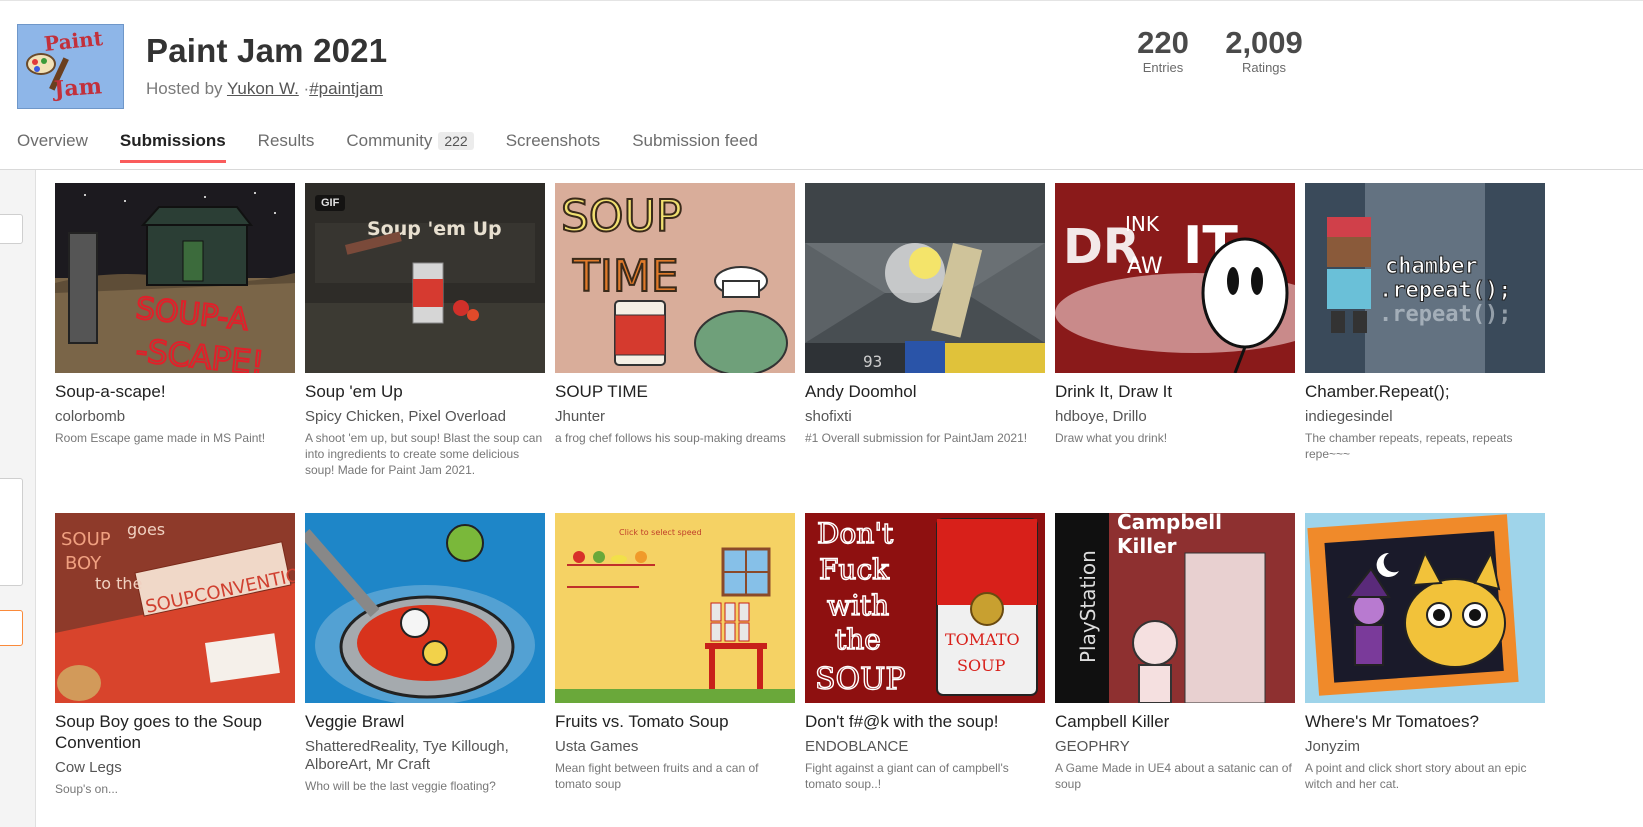 The width and height of the screenshot is (1643, 827). What do you see at coordinates (78, 88) in the screenshot?
I see `logo-word-jam: Jam` at bounding box center [78, 88].